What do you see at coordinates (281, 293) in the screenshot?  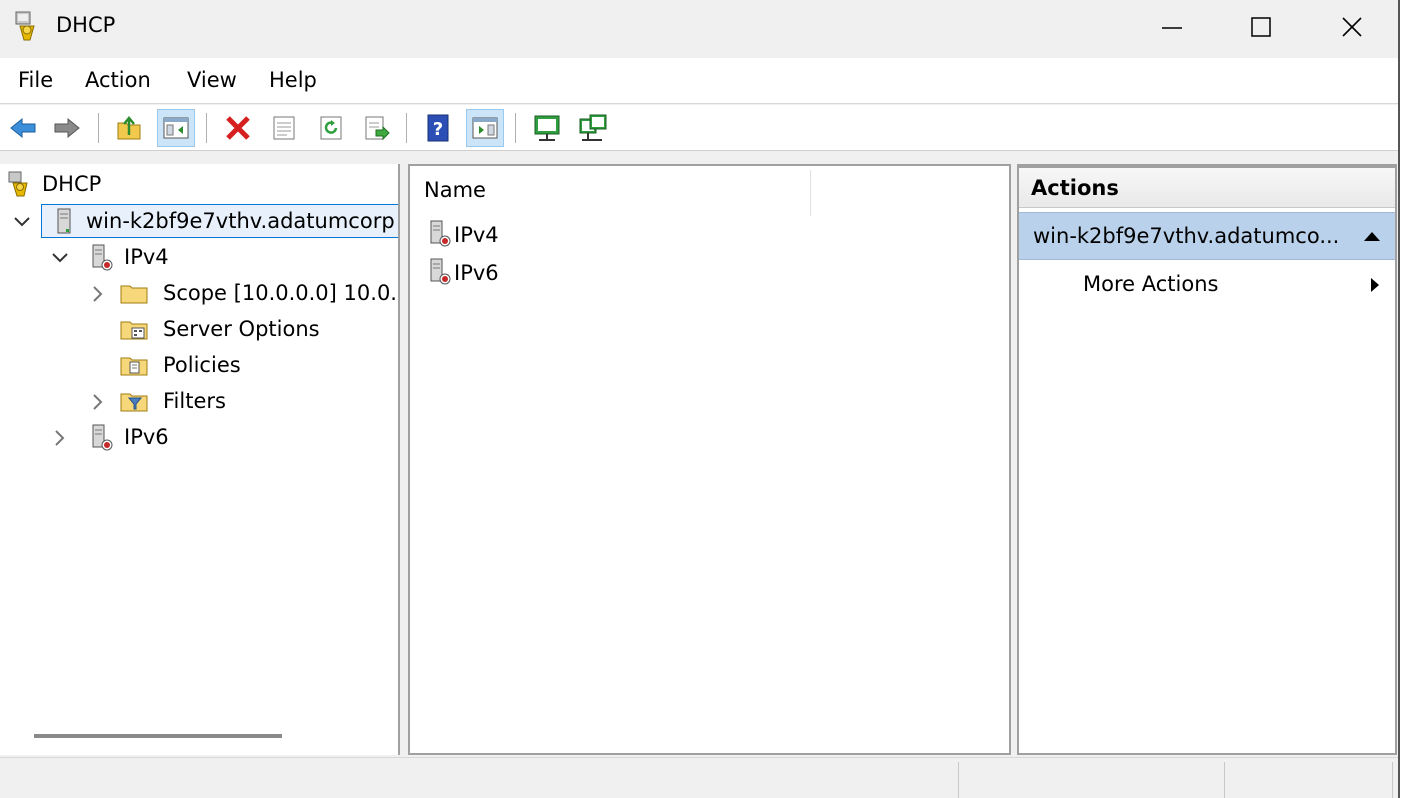 I see `tree-label-scope: Scope [10.0.0.0] 10.0.0.` at bounding box center [281, 293].